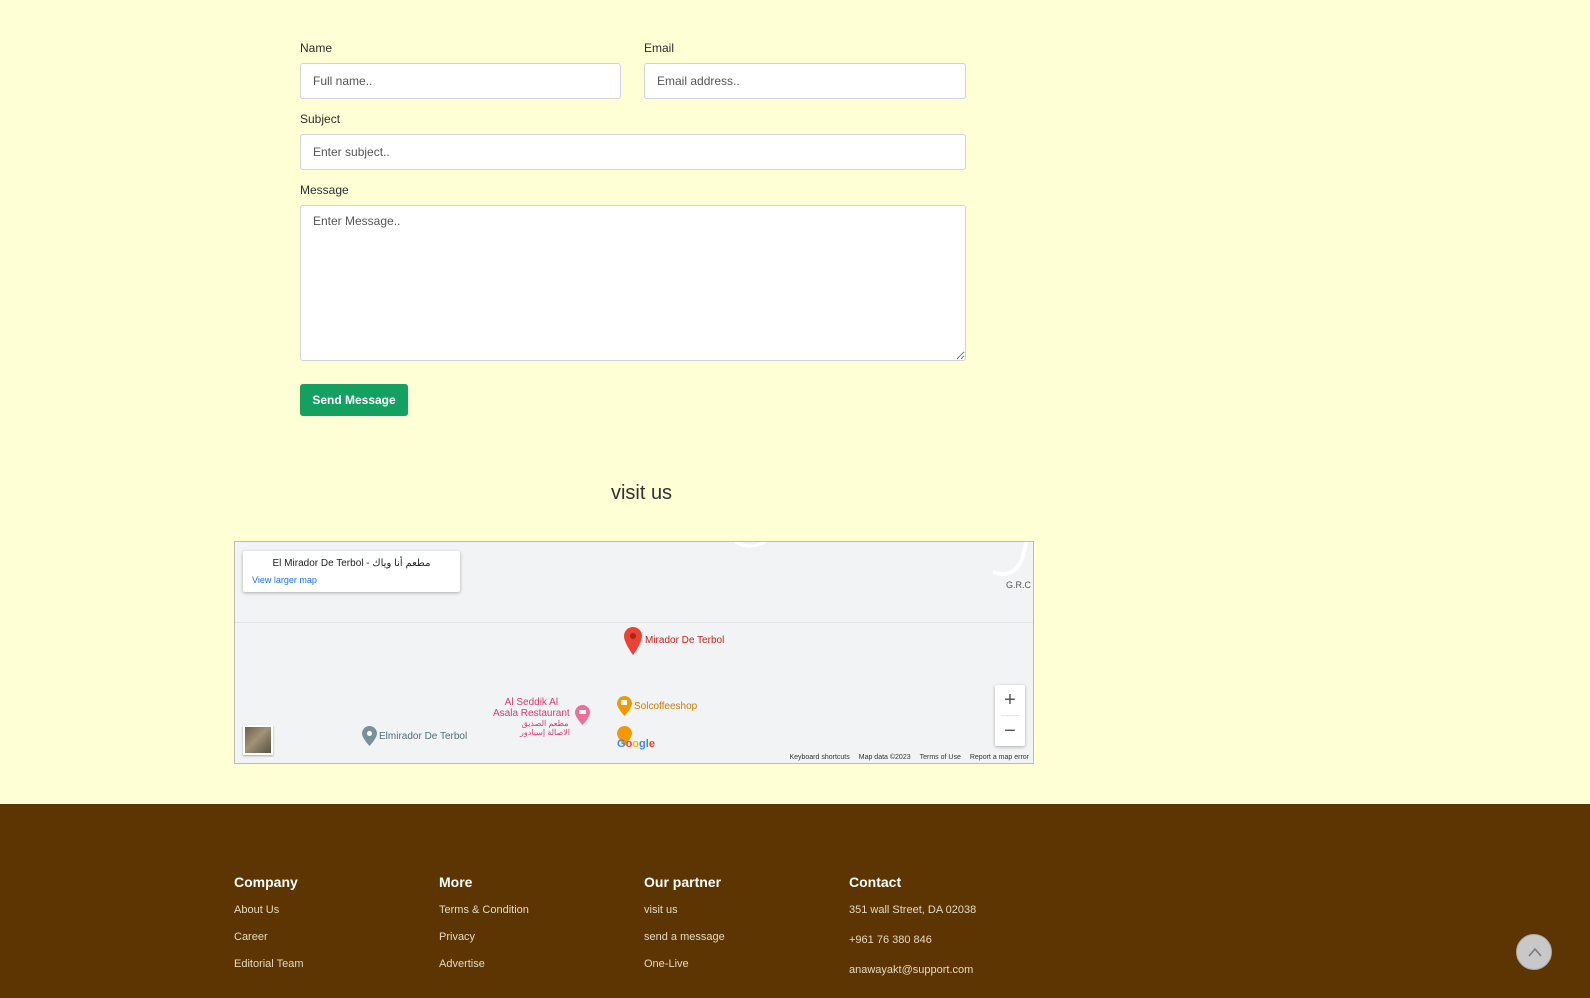 The image size is (1590, 998). What do you see at coordinates (636, 744) in the screenshot?
I see `google-logo: Google` at bounding box center [636, 744].